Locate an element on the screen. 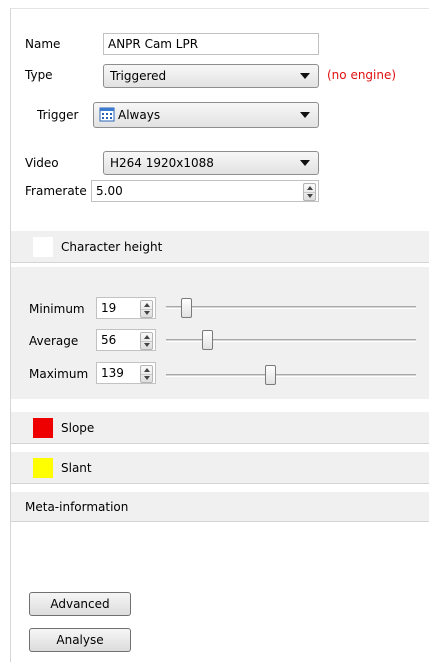 Image resolution: width=429 pixels, height=662 pixels. character-height-header: Character height is located at coordinates (220, 247).